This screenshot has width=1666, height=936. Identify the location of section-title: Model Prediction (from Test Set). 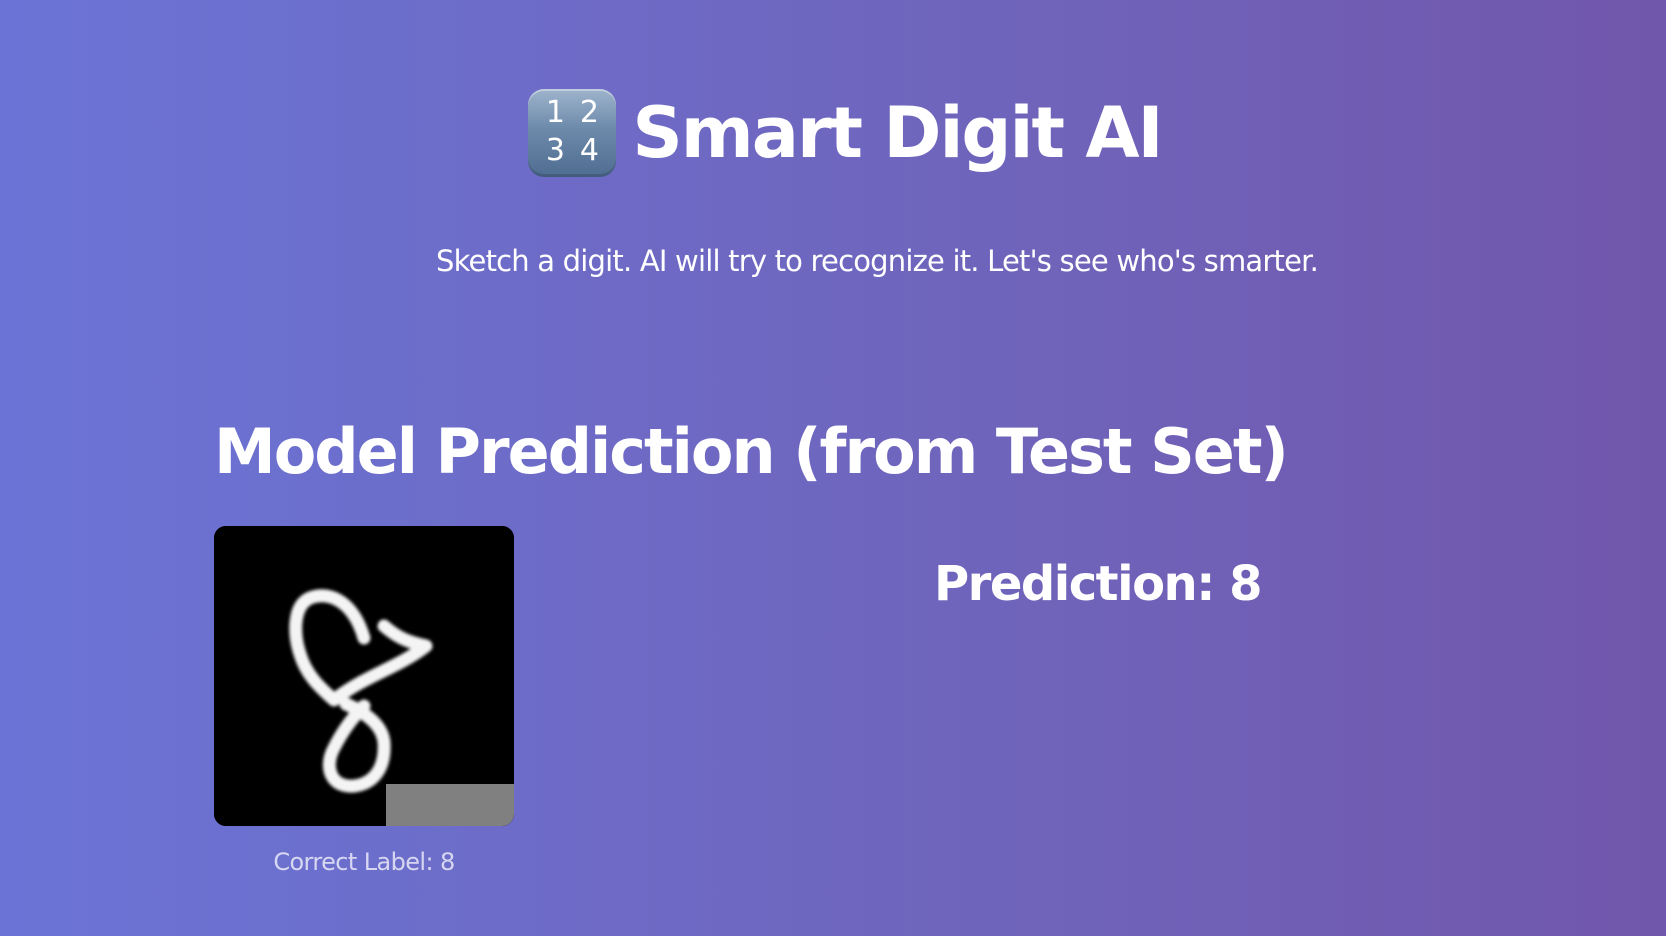
(751, 451).